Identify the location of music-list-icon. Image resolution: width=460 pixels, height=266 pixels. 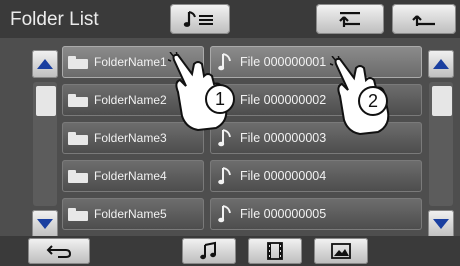
(198, 19).